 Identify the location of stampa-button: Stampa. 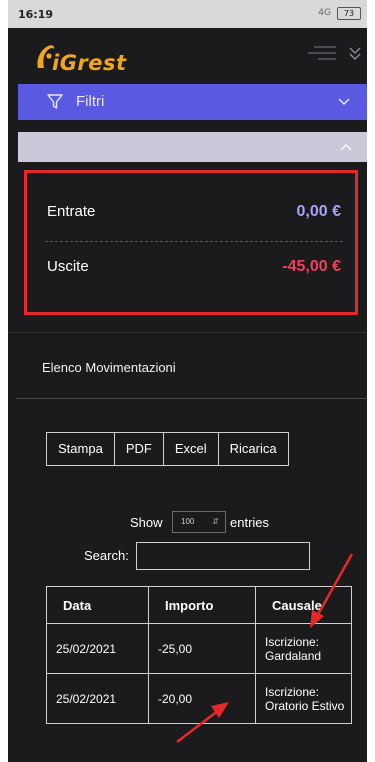
(81, 449).